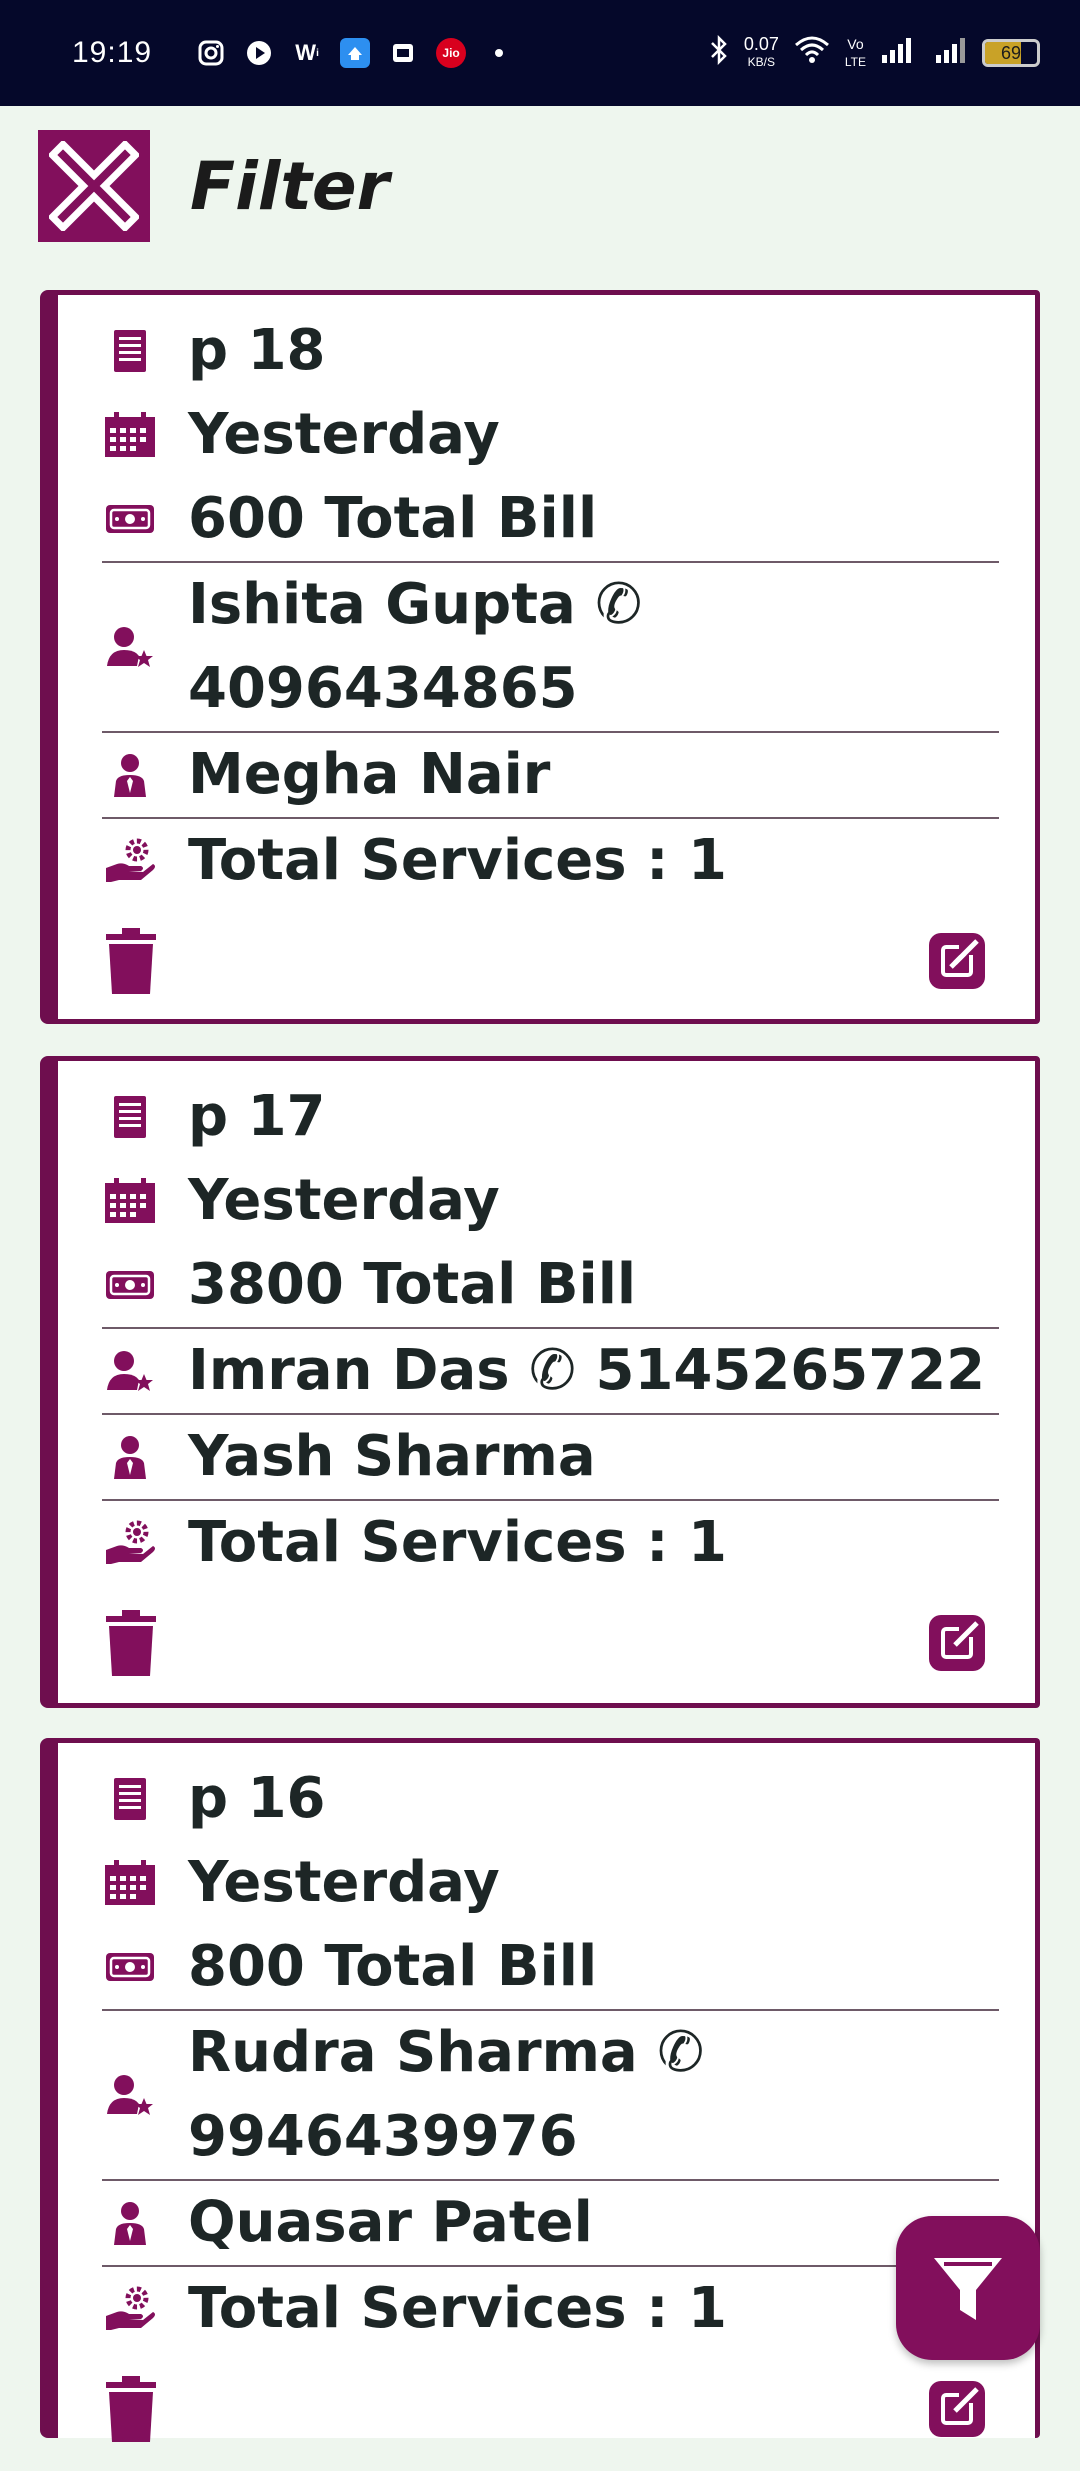  I want to click on close-icon, so click(94, 186).